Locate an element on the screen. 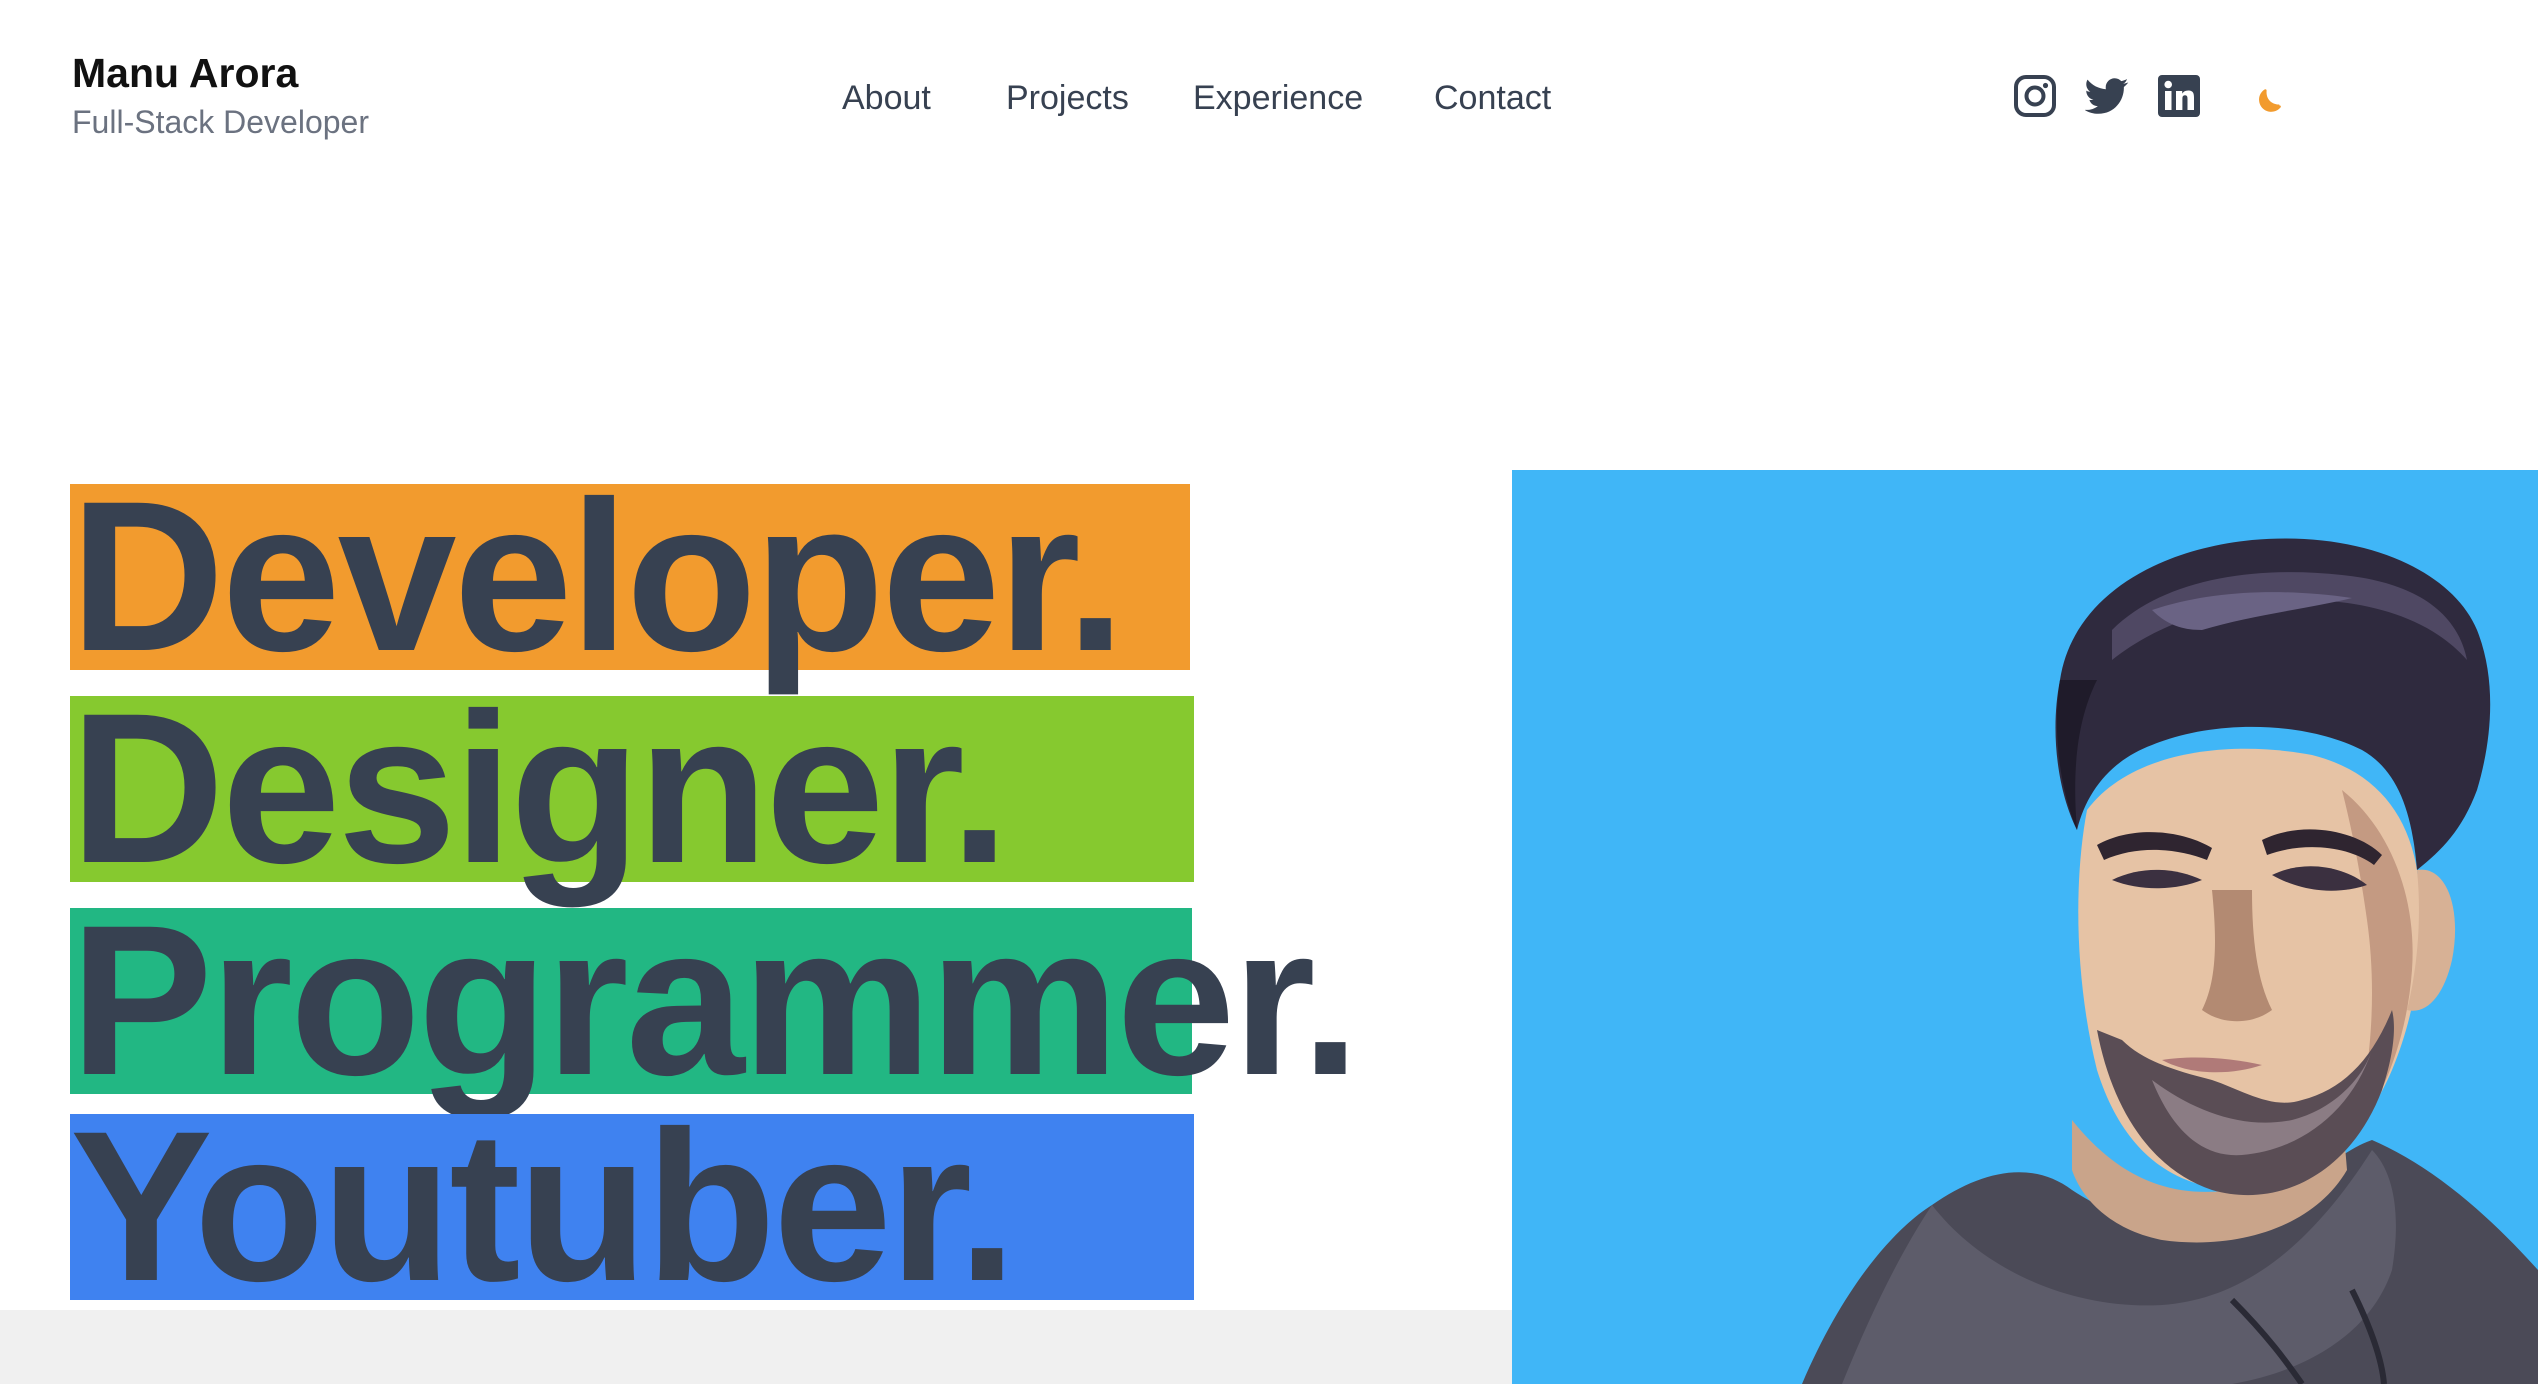 Image resolution: width=2538 pixels, height=1384 pixels. hero-word-text: Developer. is located at coordinates (597, 576).